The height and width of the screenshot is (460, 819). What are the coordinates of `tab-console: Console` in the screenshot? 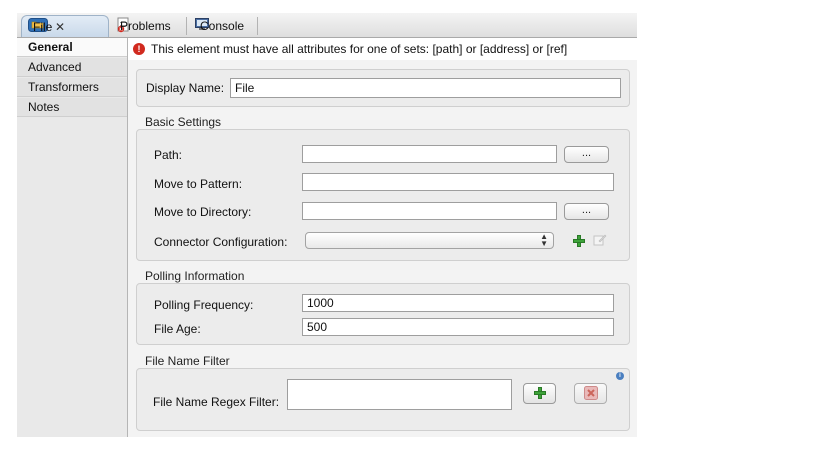 It's located at (223, 26).